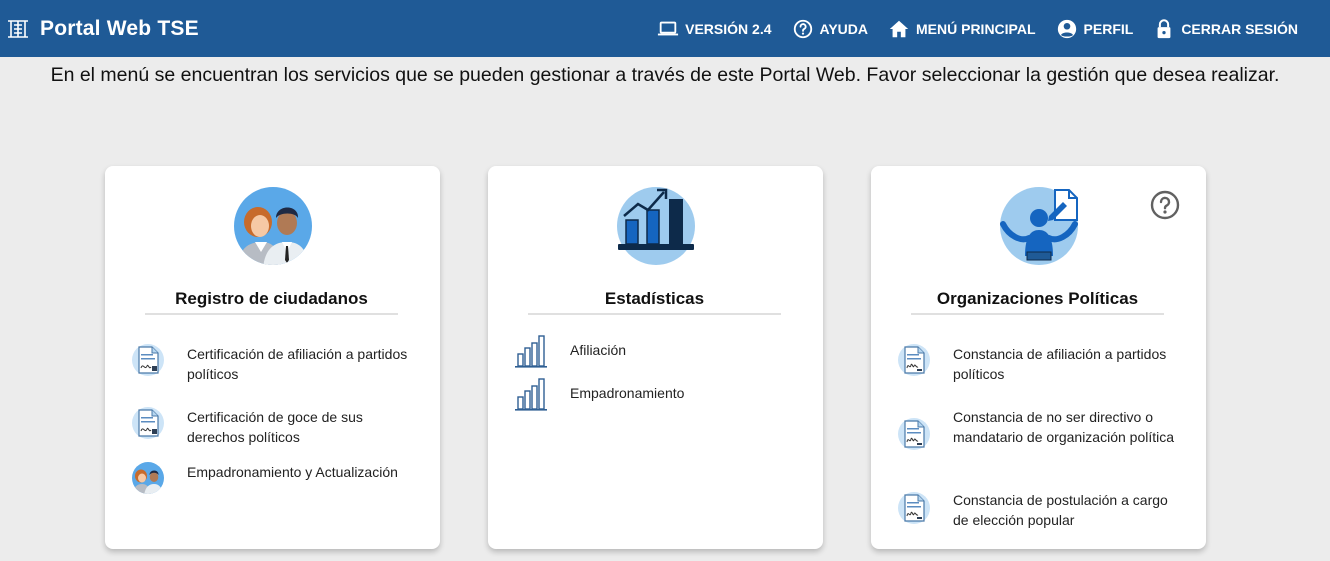 This screenshot has width=1330, height=561. I want to click on card-title: Organizaciones Políticas, so click(1037, 298).